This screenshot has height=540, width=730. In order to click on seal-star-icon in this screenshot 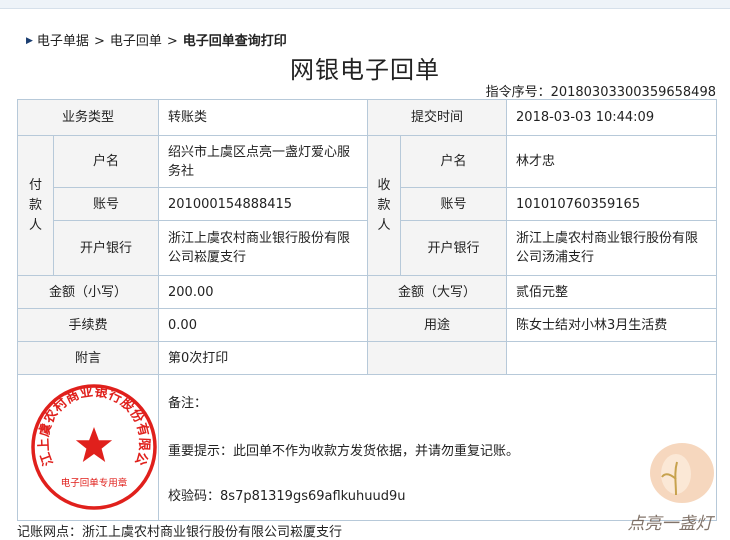, I will do `click(94, 444)`.